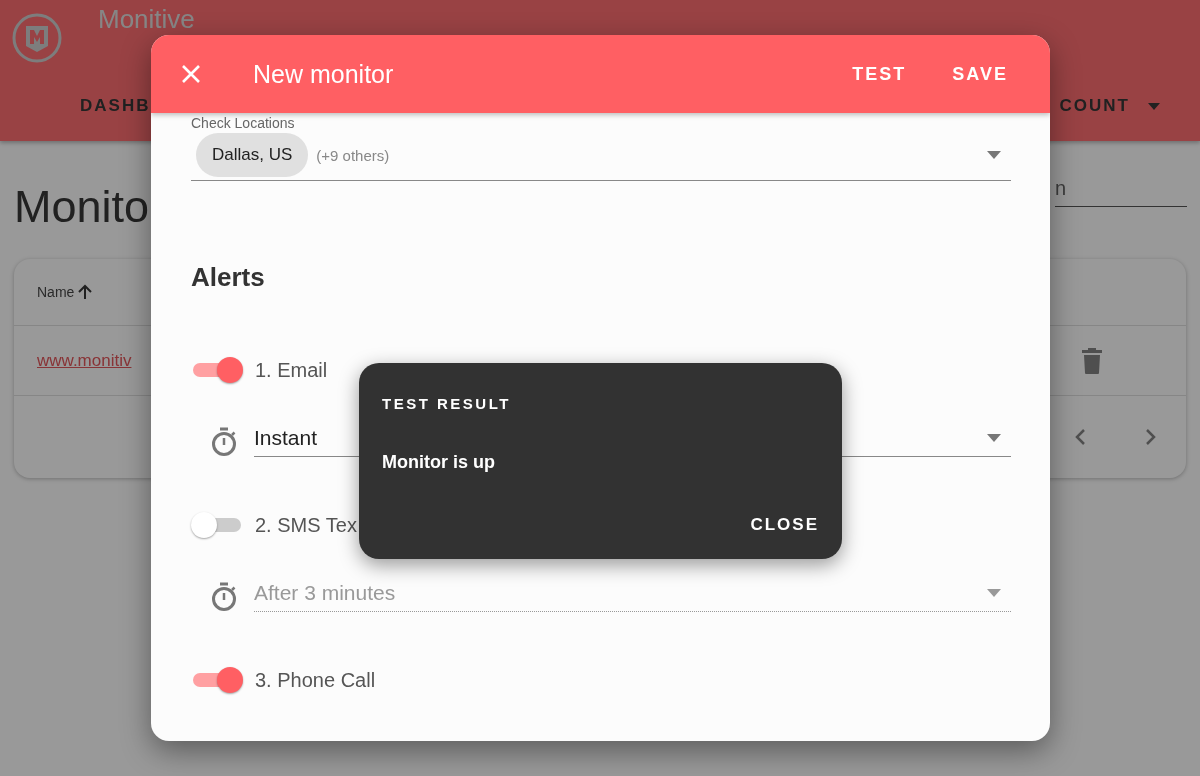 The height and width of the screenshot is (776, 1200). Describe the element at coordinates (1092, 360) in the screenshot. I see `trash-icon` at that location.